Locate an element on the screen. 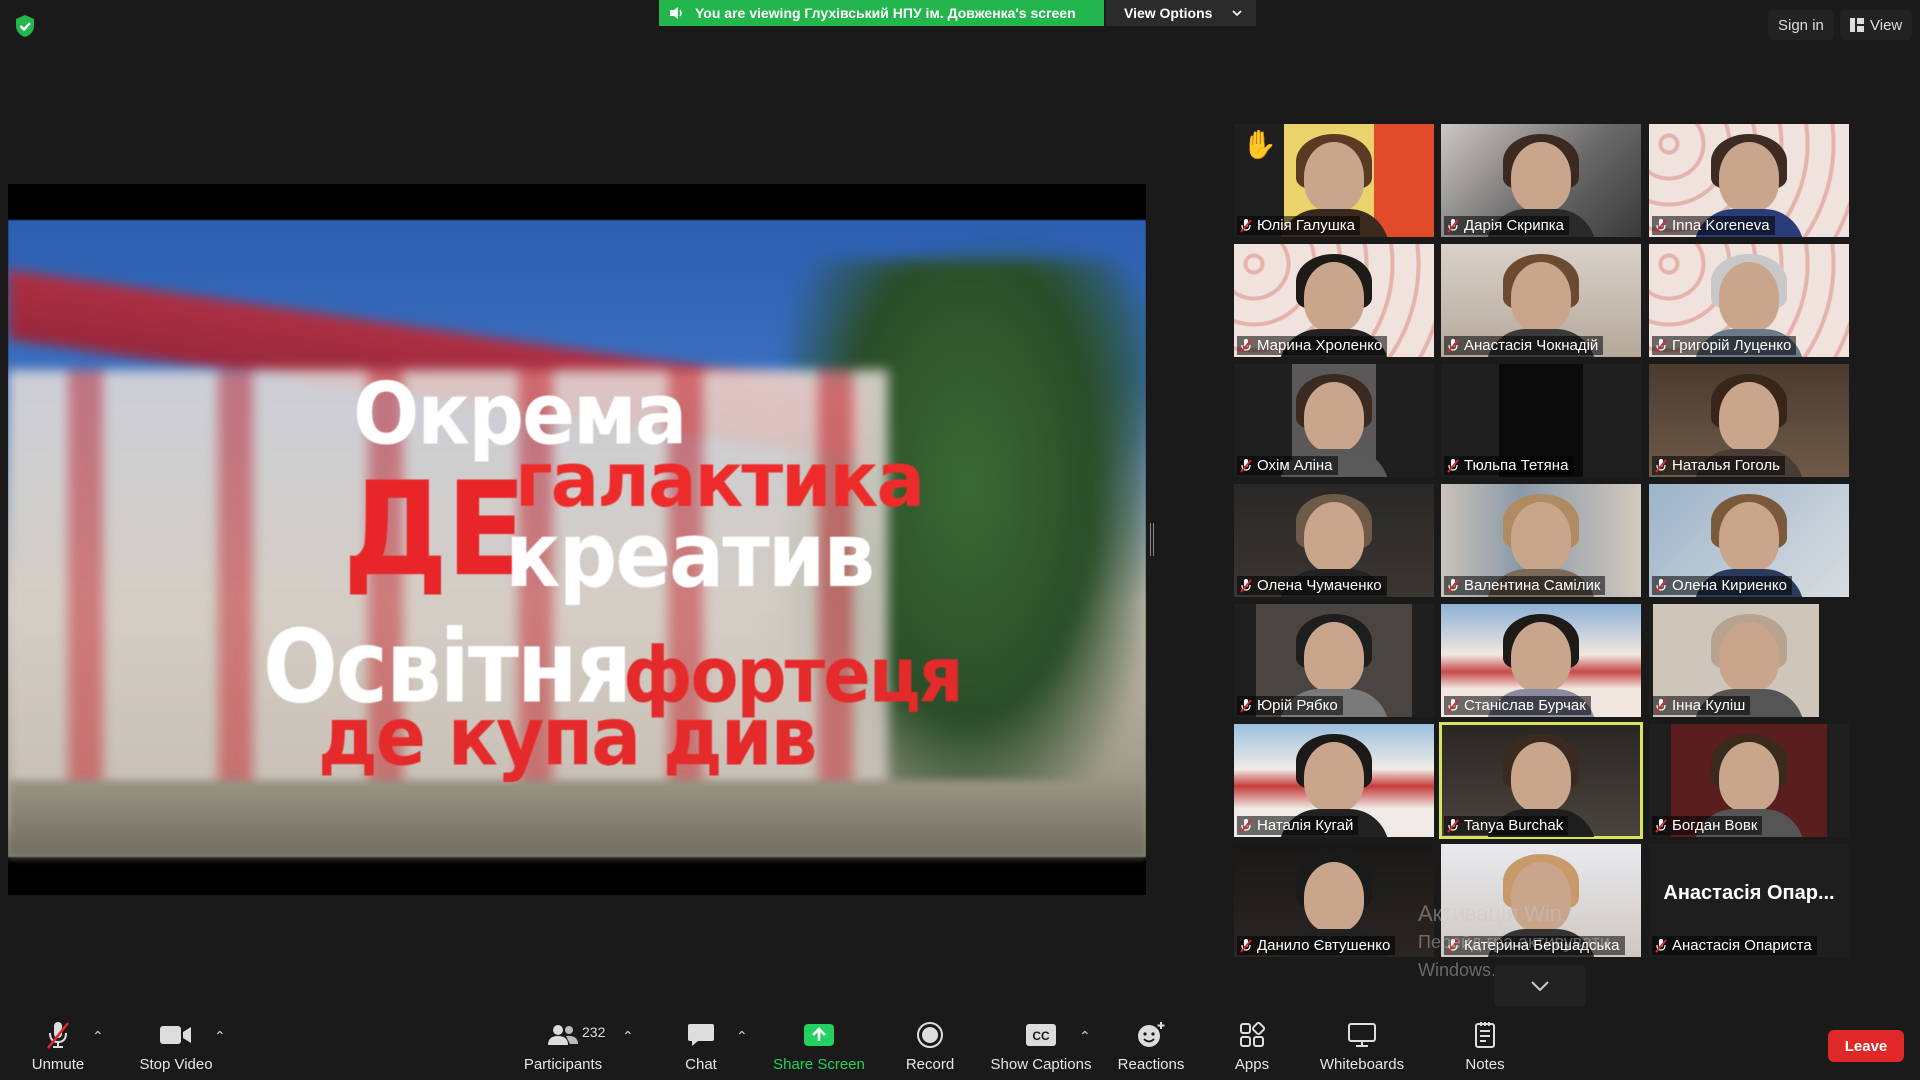 This screenshot has height=1080, width=1920. participant-name-tag: Анастасія Опариста is located at coordinates (1734, 945).